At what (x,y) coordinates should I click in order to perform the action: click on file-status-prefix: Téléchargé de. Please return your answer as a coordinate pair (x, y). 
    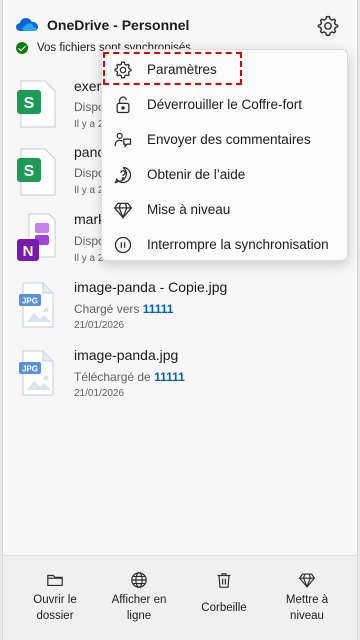
    Looking at the image, I should click on (112, 377).